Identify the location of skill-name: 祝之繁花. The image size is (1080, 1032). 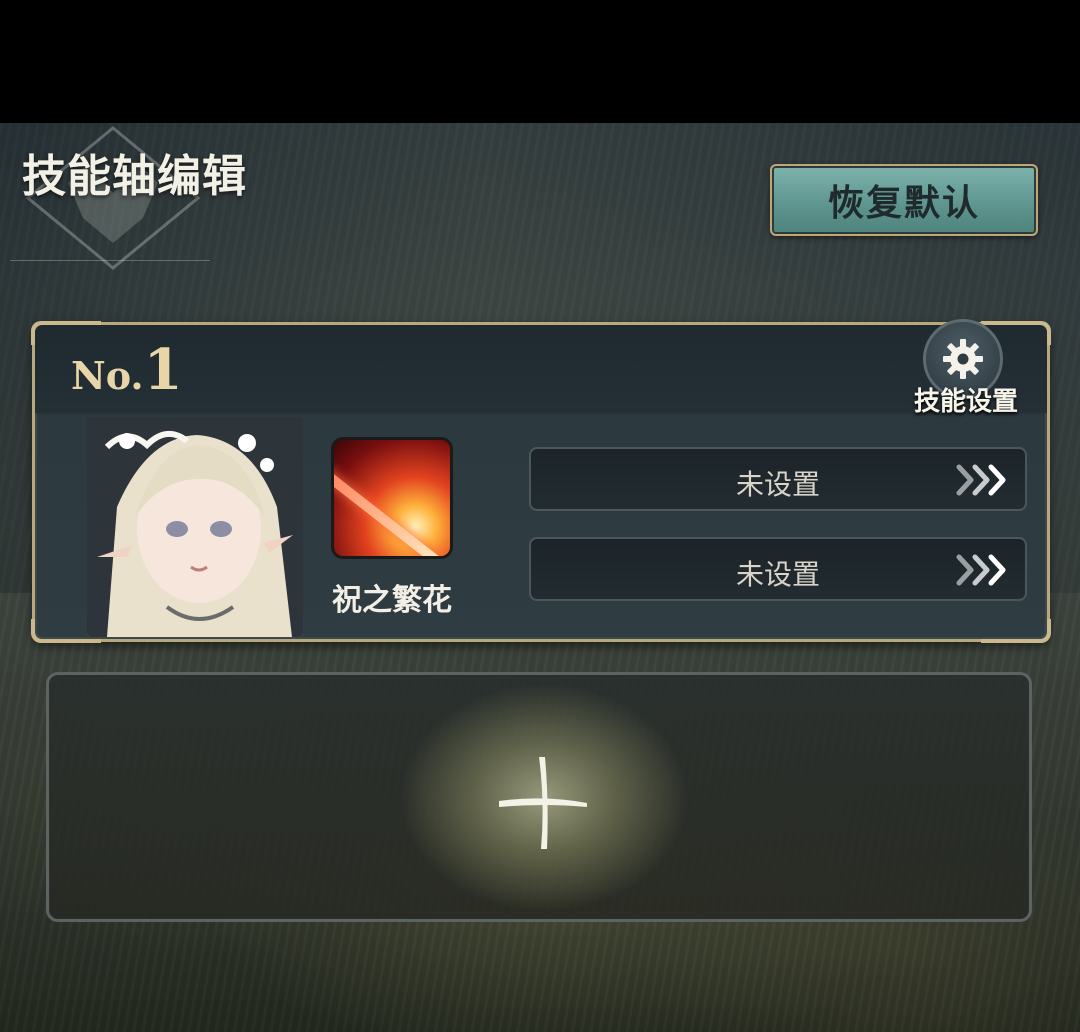
(392, 600).